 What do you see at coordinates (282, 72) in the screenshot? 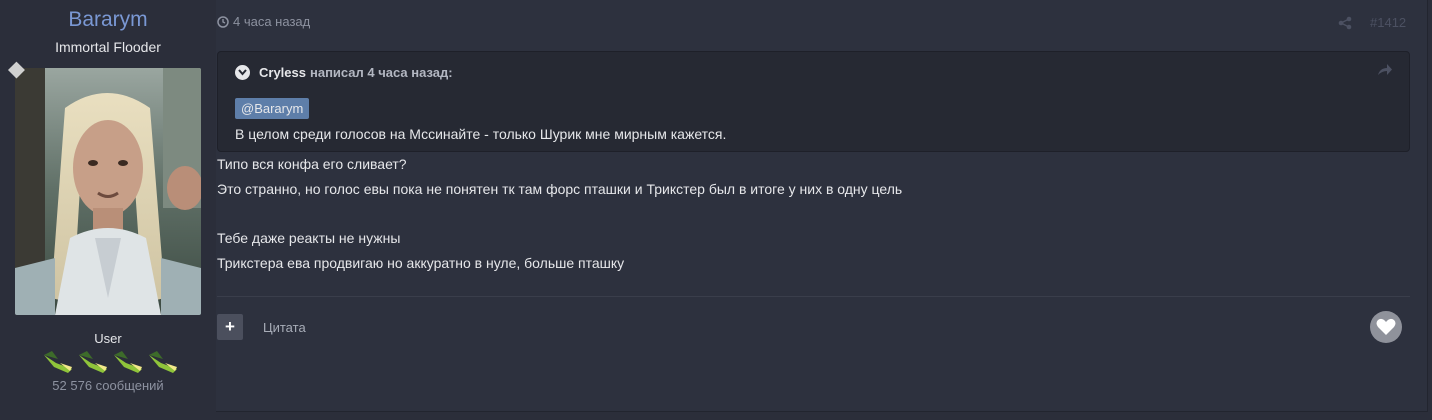
I see `quote-author: Cryless` at bounding box center [282, 72].